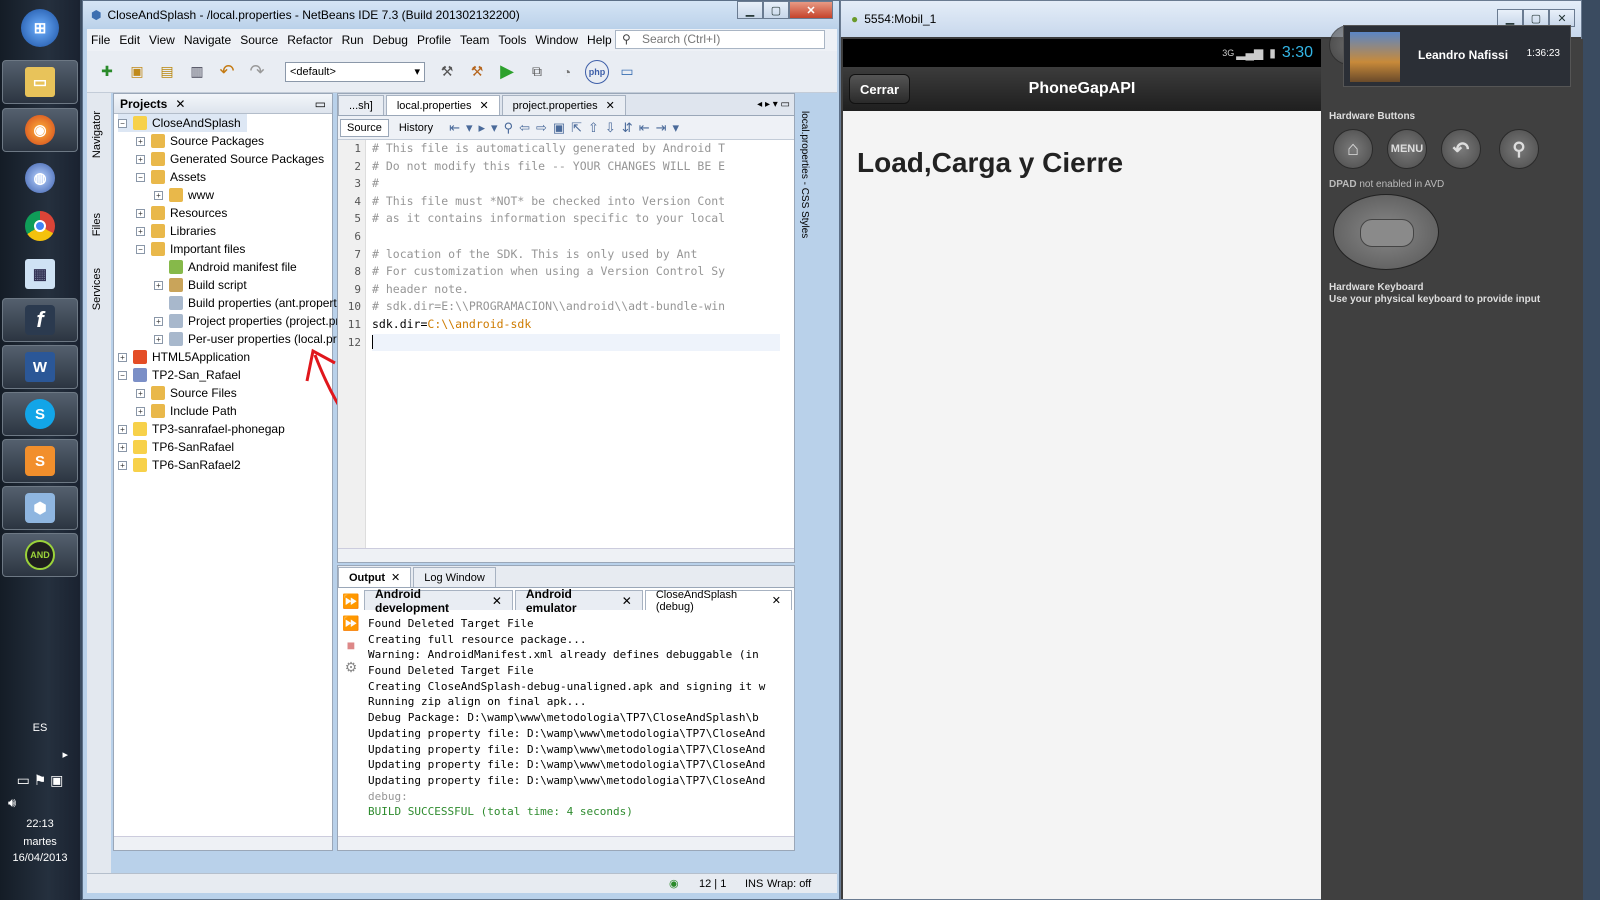 The width and height of the screenshot is (1600, 900). What do you see at coordinates (578, 601) in the screenshot?
I see `subtab-android-emulator: Android emulator ✕` at bounding box center [578, 601].